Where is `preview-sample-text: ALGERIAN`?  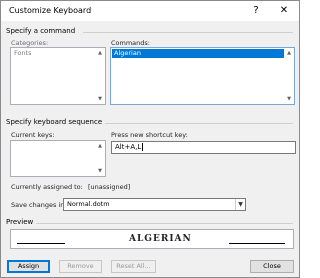 preview-sample-text: ALGERIAN is located at coordinates (160, 239).